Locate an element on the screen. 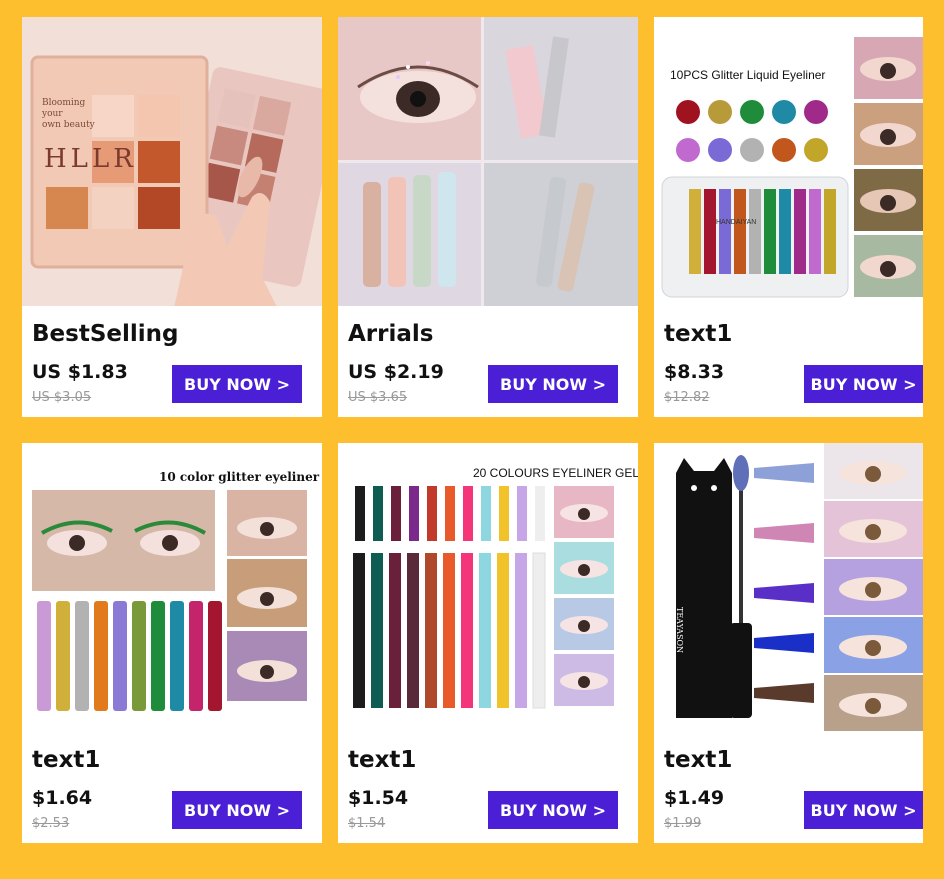 This screenshot has width=944, height=879. product-price: $8.33 is located at coordinates (694, 372).